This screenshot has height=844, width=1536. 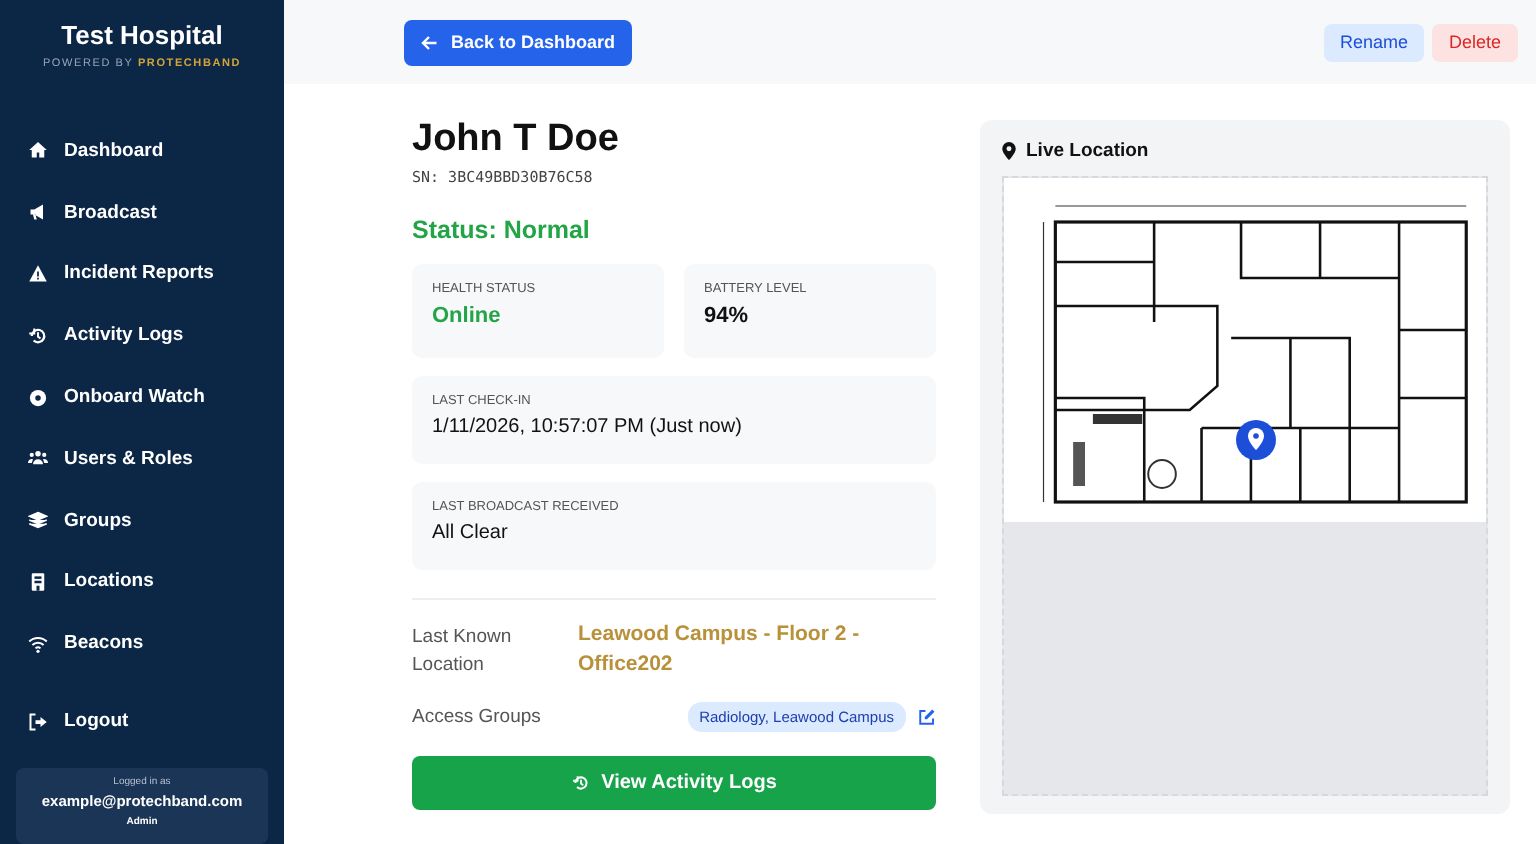 What do you see at coordinates (142, 721) in the screenshot?
I see `logout-link: Logout` at bounding box center [142, 721].